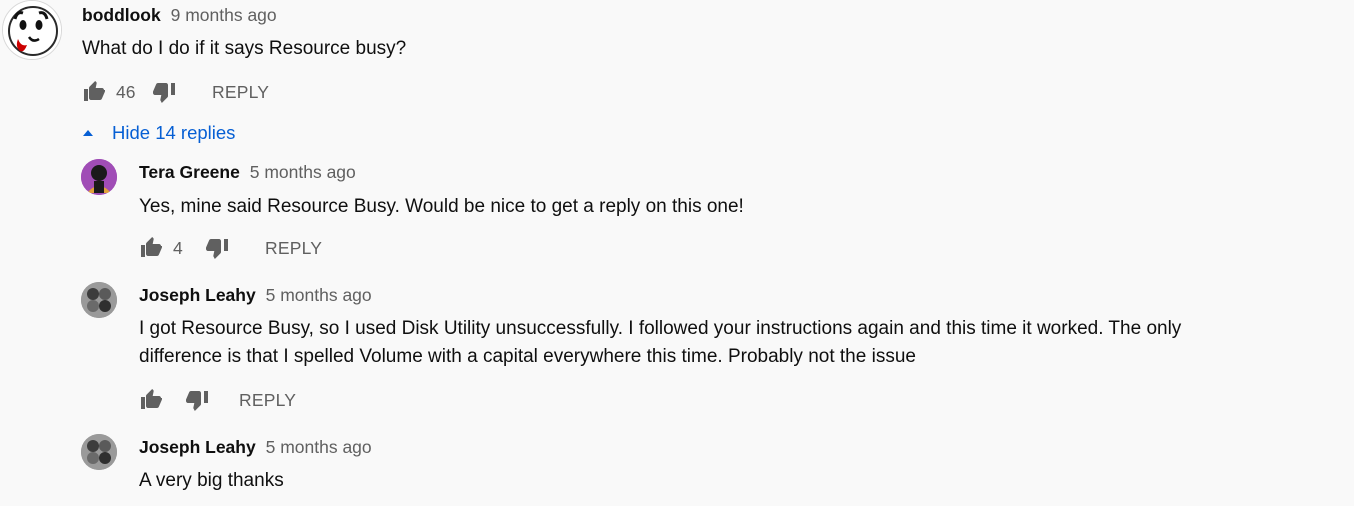 This screenshot has width=1354, height=506. Describe the element at coordinates (216, 400) in the screenshot. I see `comment-actions: REPLY` at that location.